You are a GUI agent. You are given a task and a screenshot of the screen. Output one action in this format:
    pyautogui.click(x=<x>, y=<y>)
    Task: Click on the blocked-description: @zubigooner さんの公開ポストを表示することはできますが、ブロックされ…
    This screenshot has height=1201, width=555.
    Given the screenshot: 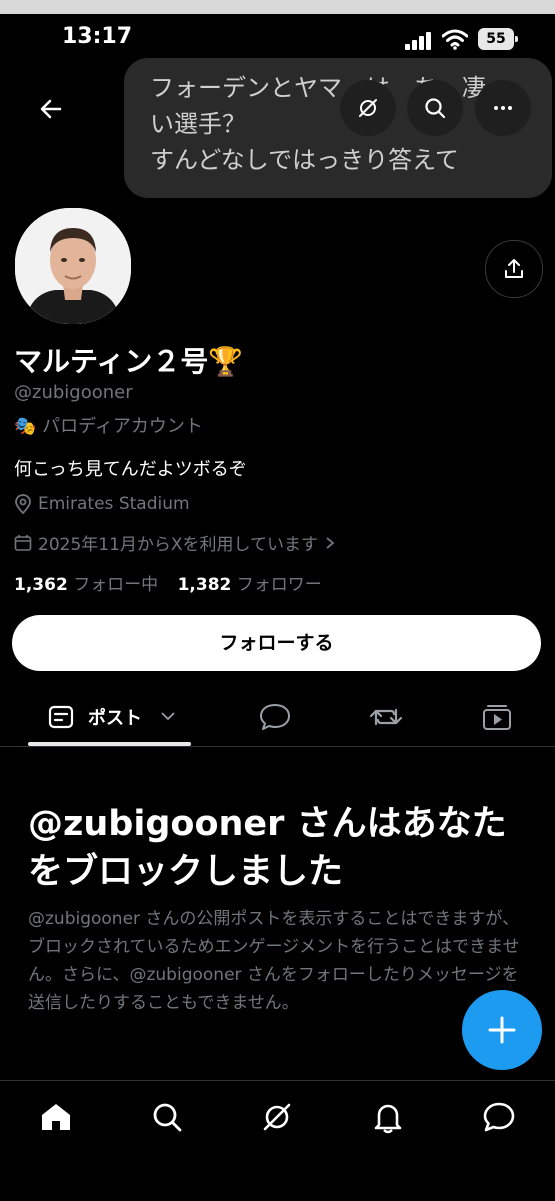 What is the action you would take?
    pyautogui.click(x=274, y=961)
    